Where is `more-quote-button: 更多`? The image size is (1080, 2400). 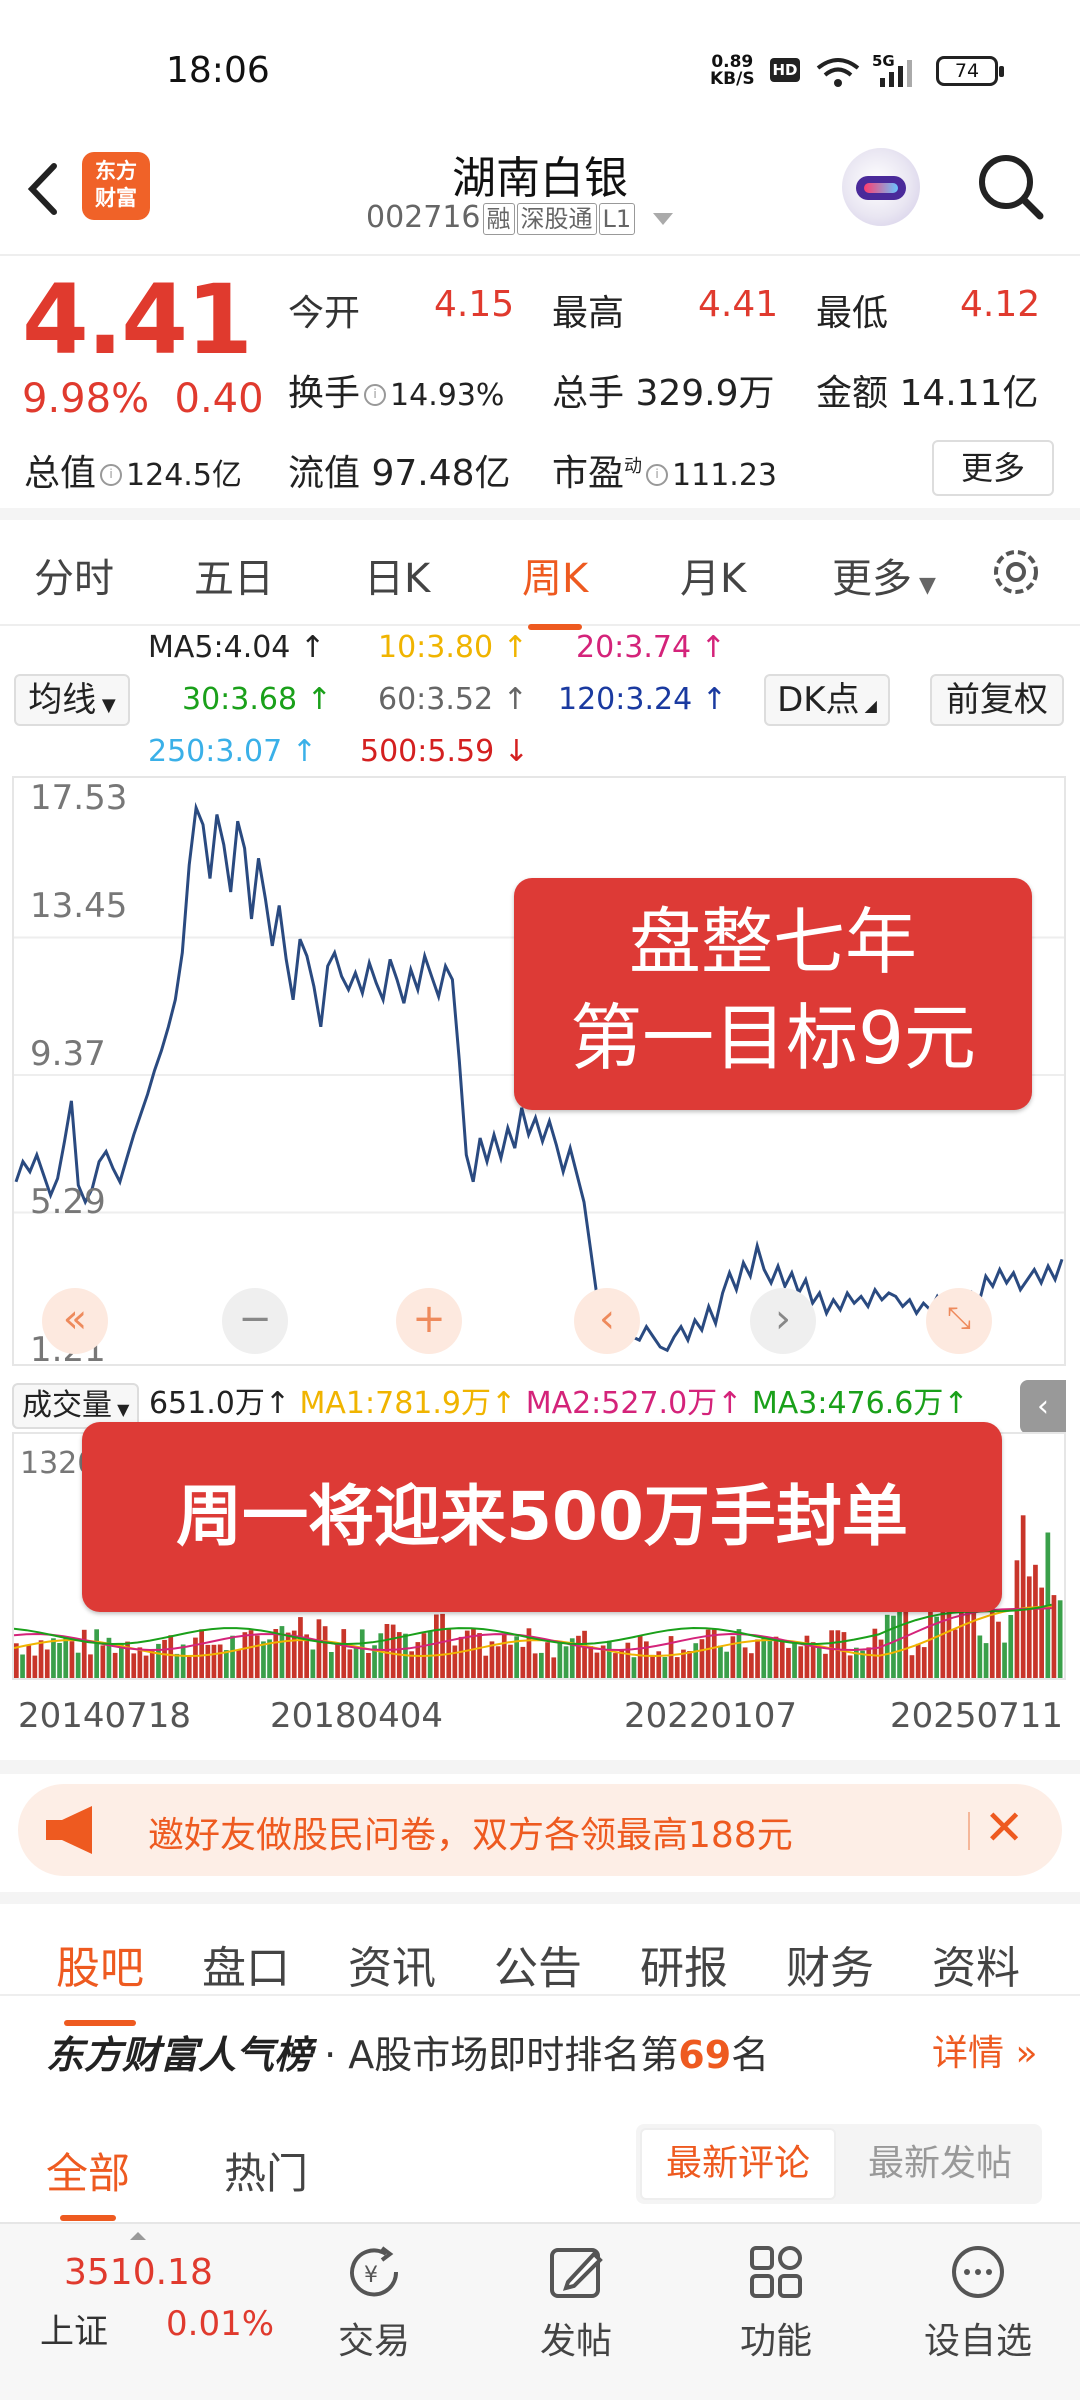
more-quote-button: 更多 is located at coordinates (993, 468).